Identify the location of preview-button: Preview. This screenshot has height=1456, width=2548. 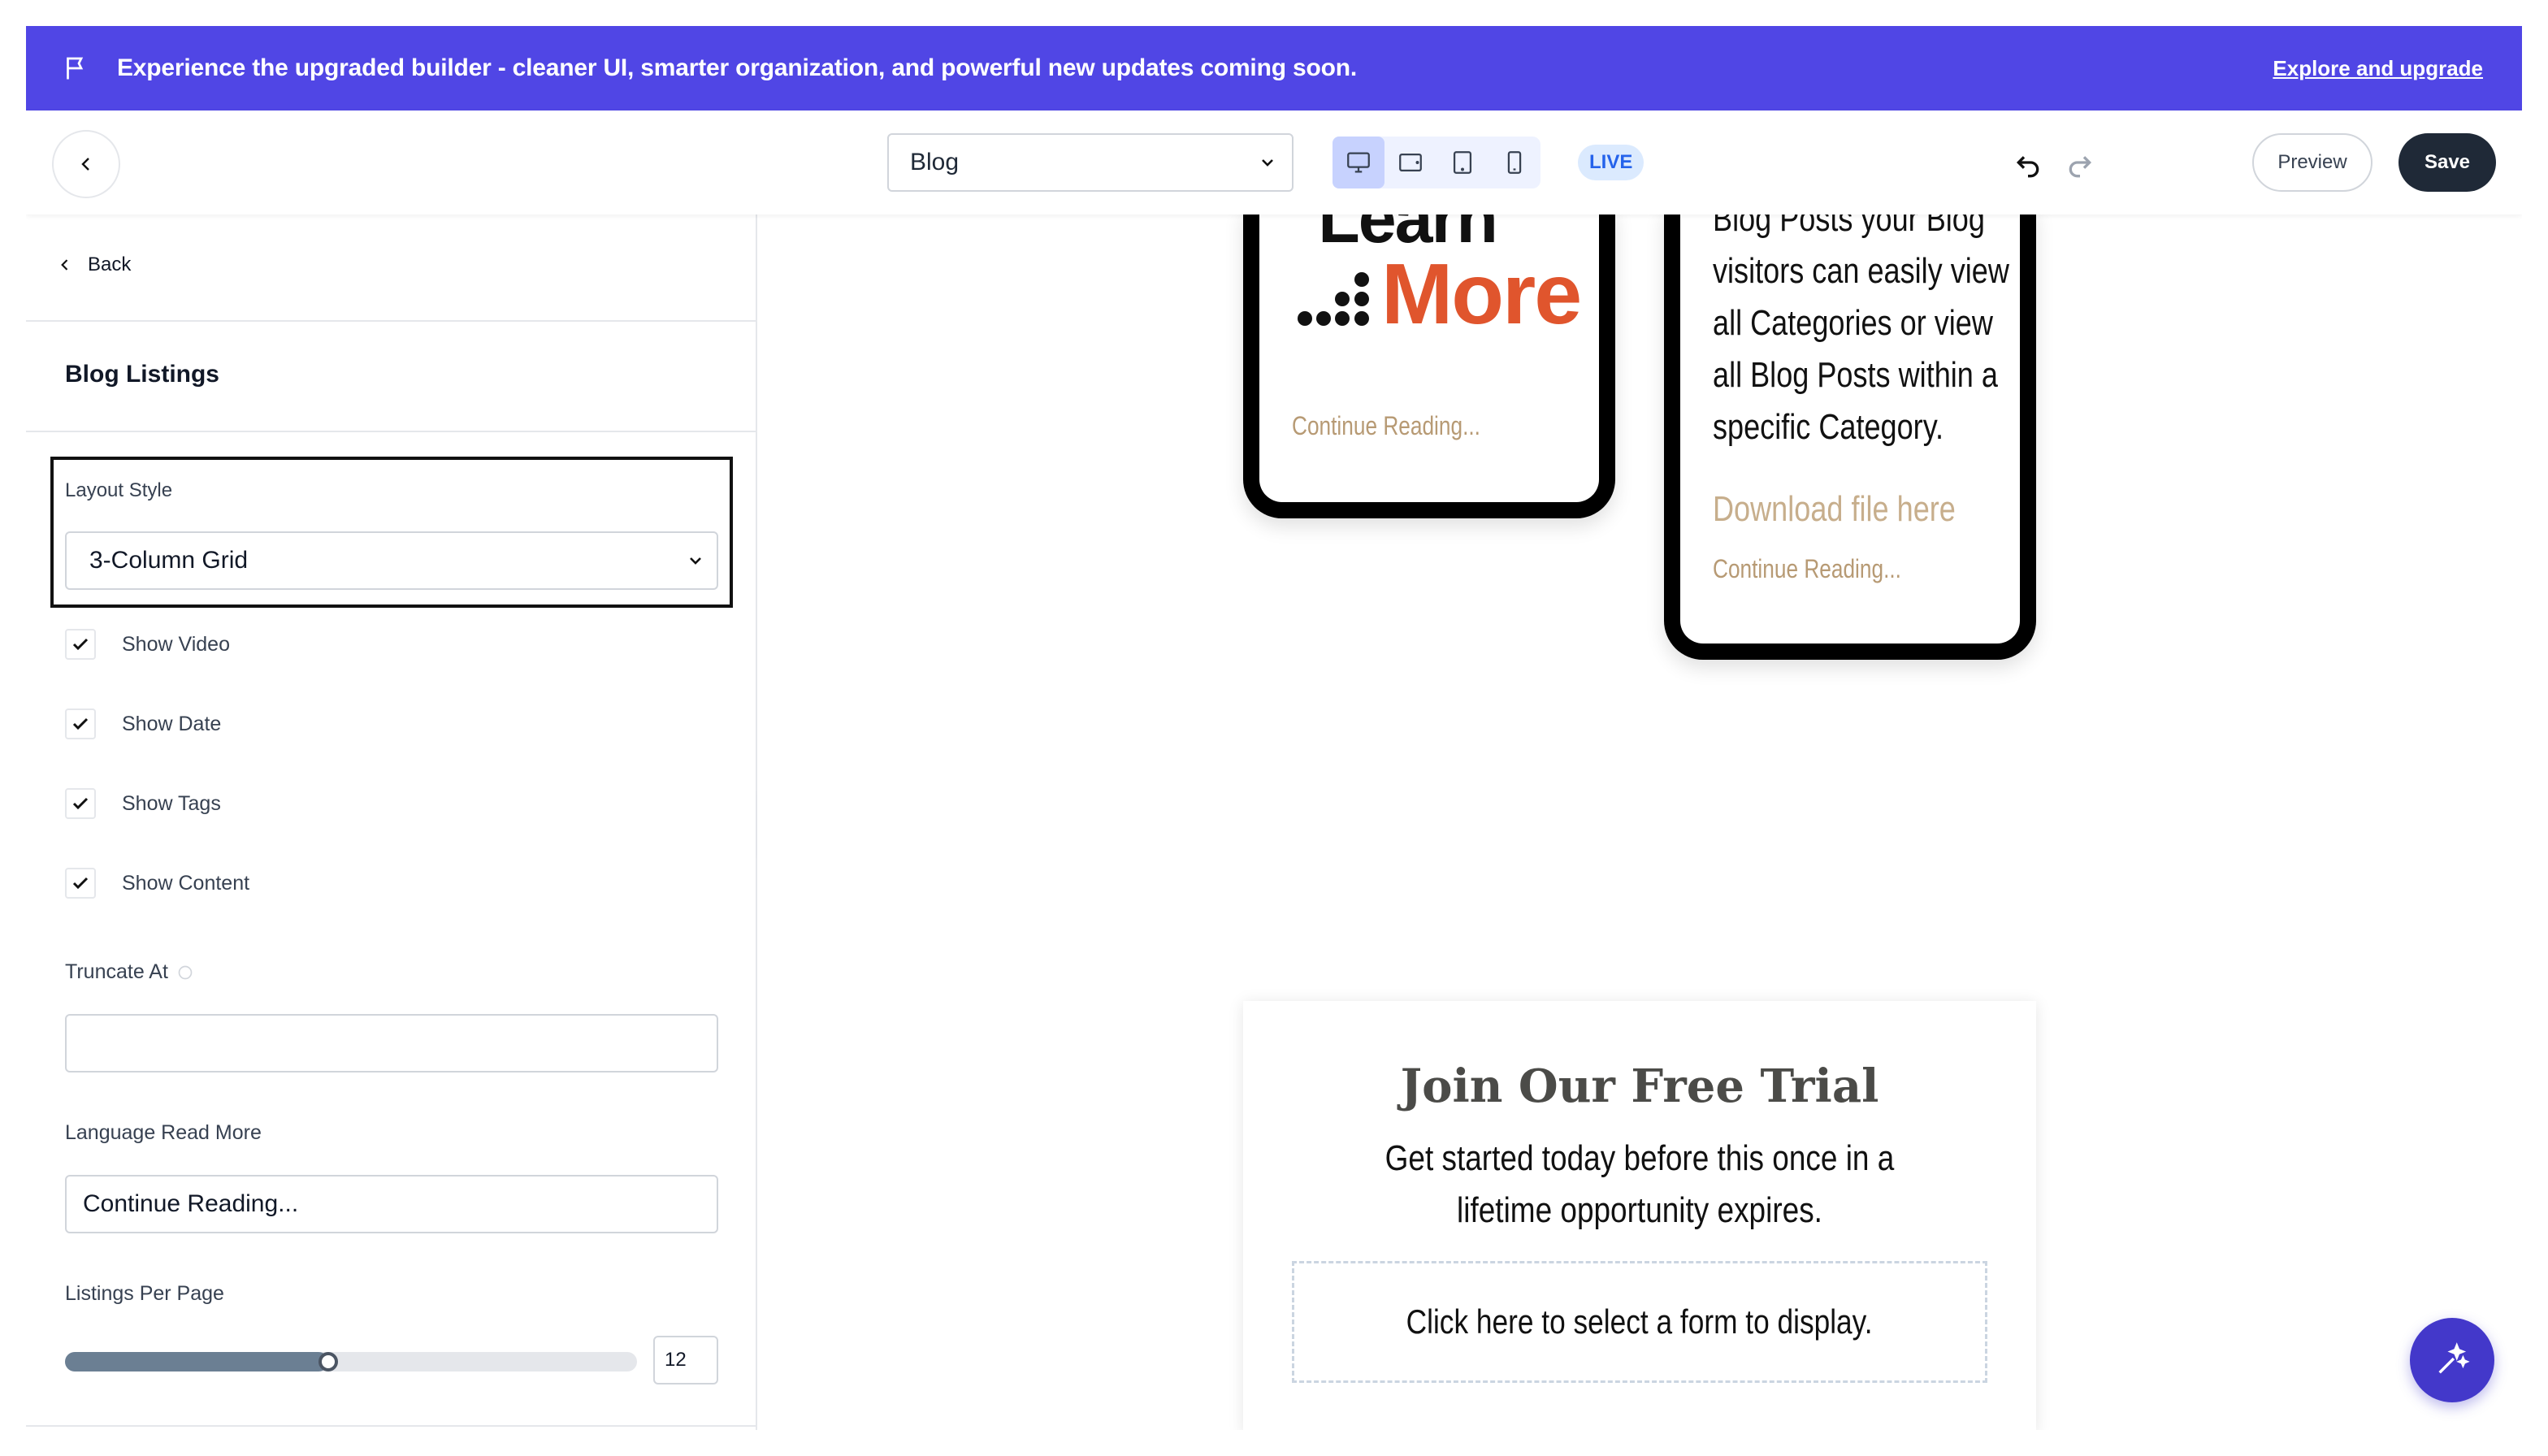
(2312, 162).